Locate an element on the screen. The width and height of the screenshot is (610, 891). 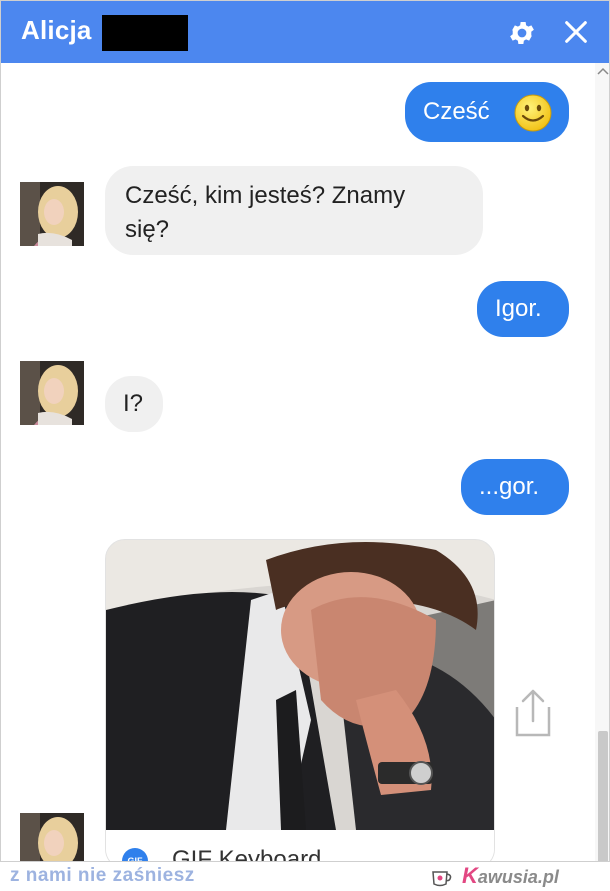
scrollbar-thumb is located at coordinates (603, 796).